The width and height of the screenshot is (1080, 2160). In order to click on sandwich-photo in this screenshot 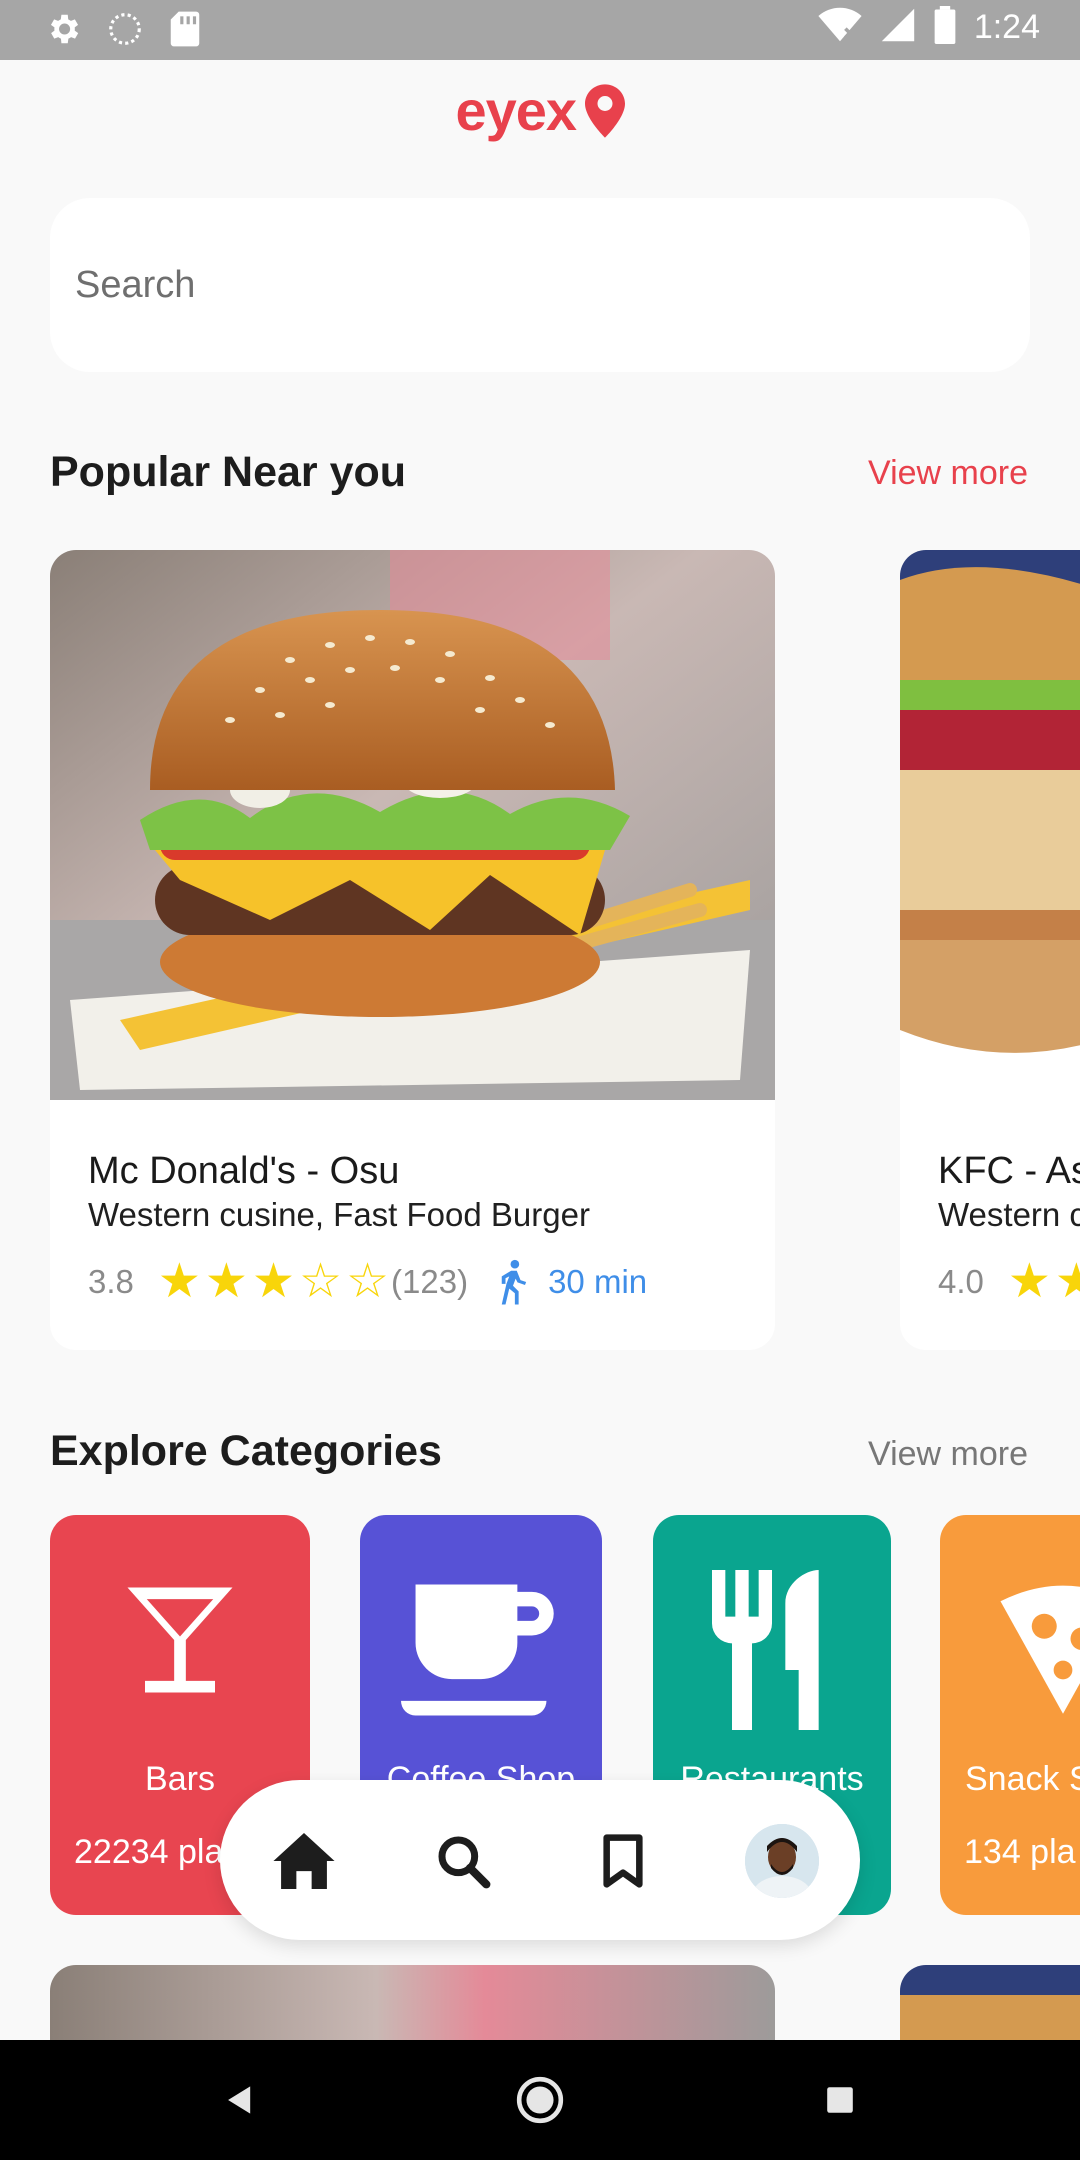, I will do `click(990, 825)`.